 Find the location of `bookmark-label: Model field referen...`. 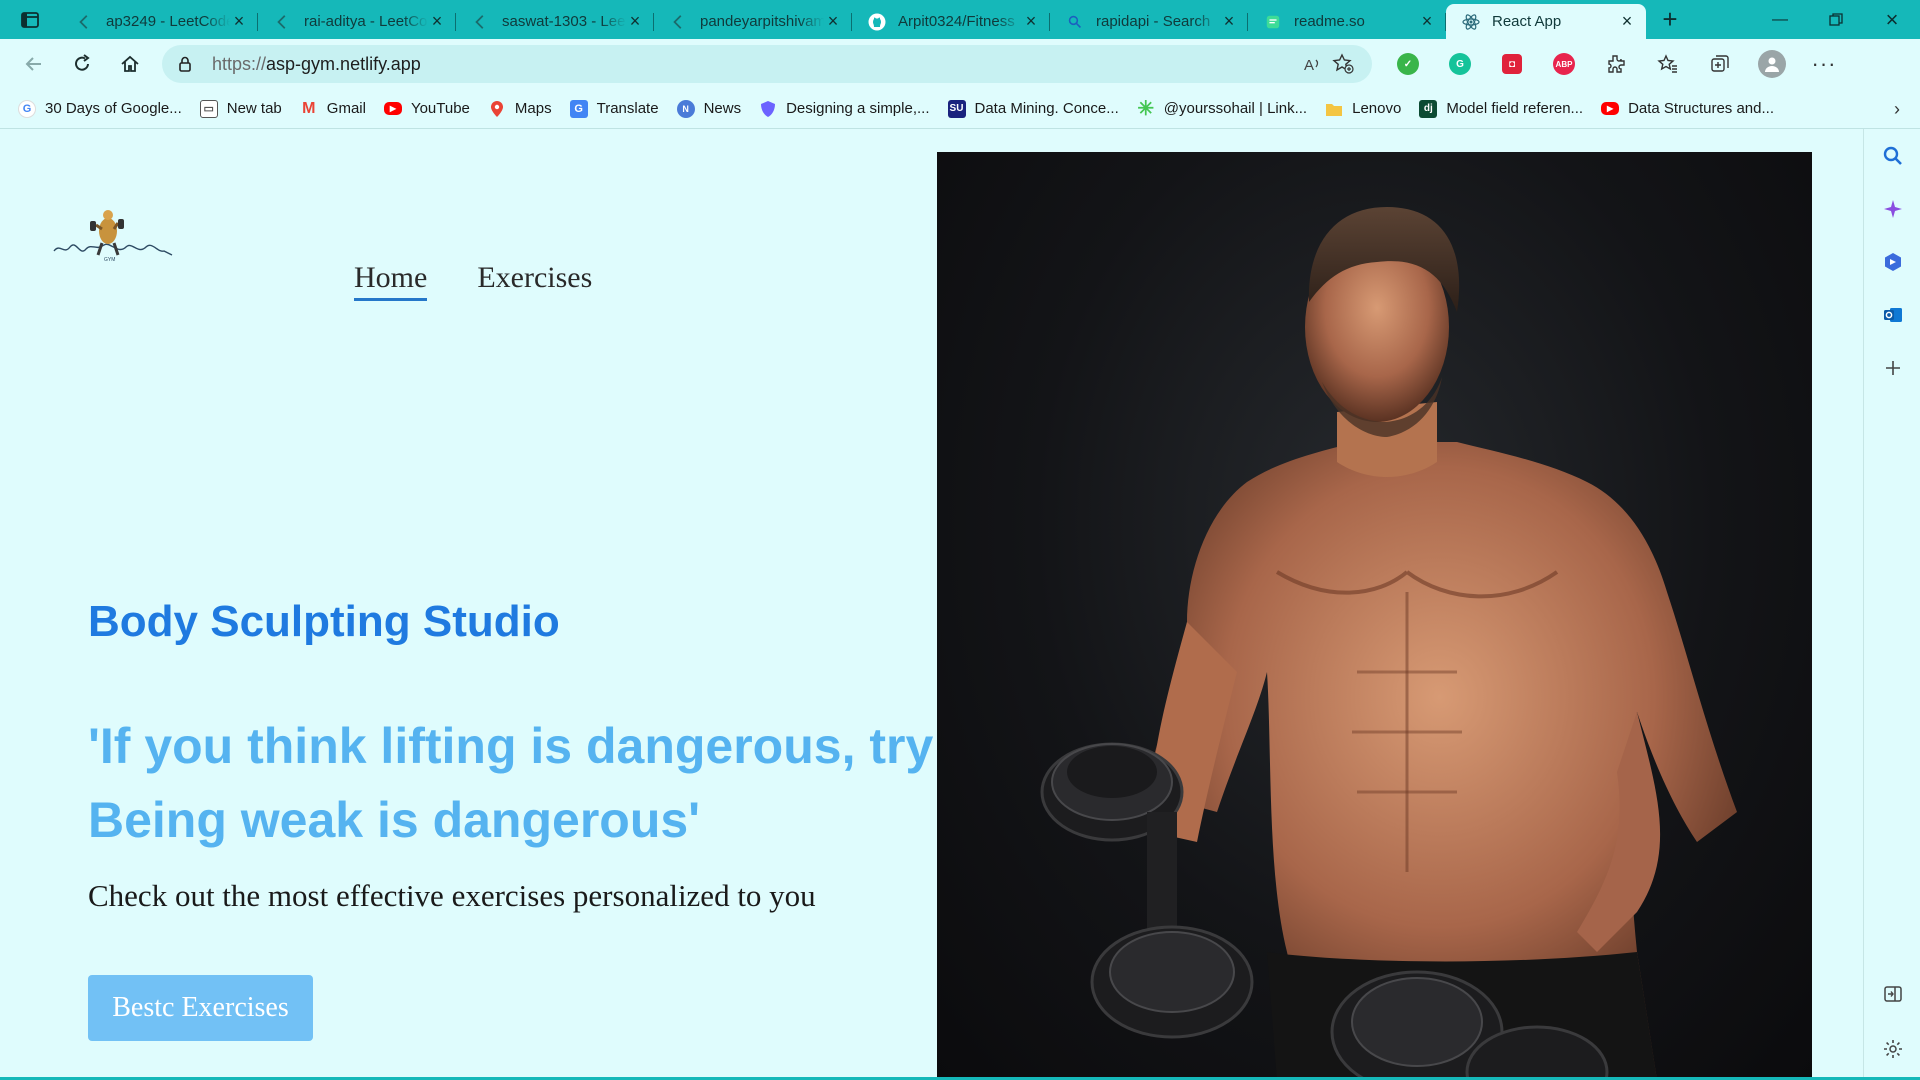

bookmark-label: Model field referen... is located at coordinates (1515, 108).